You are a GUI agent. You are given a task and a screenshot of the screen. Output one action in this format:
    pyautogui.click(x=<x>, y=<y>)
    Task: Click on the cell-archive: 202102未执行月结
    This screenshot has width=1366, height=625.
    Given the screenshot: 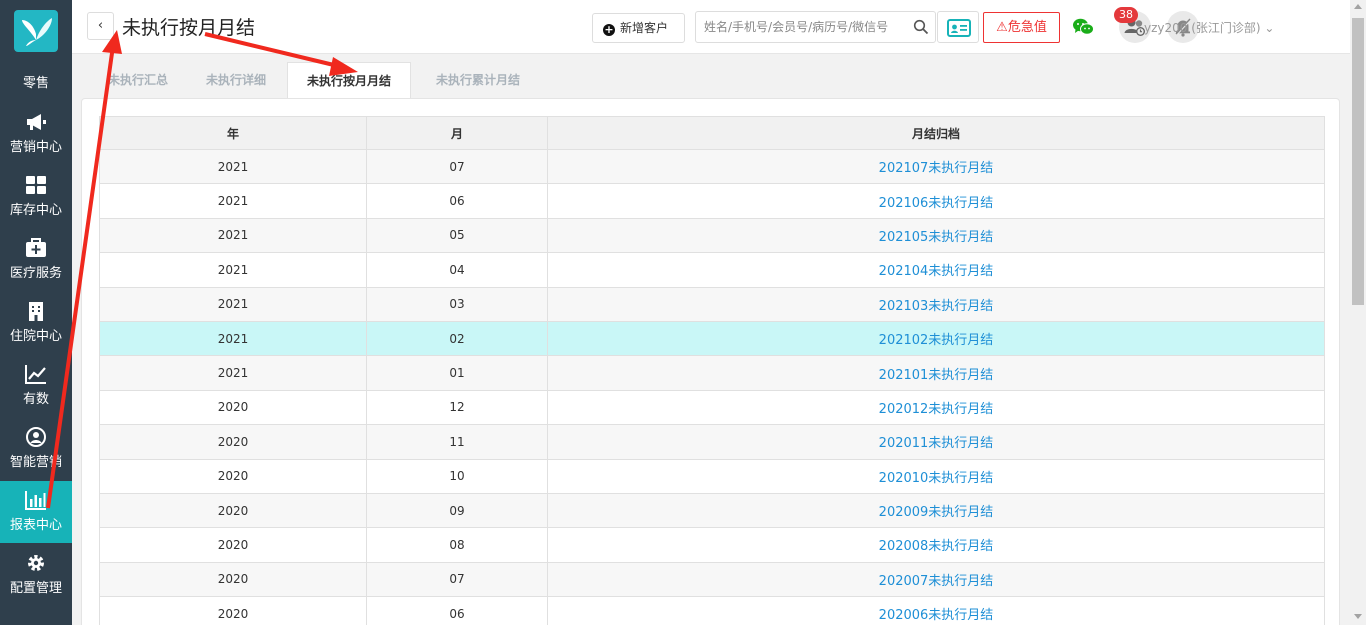 What is the action you would take?
    pyautogui.click(x=936, y=338)
    